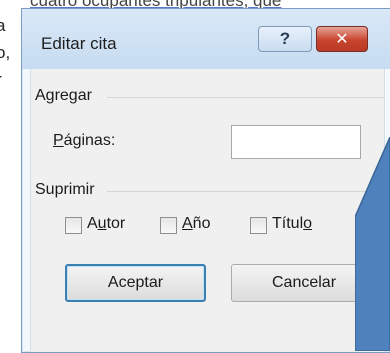 The width and height of the screenshot is (390, 353). What do you see at coordinates (168, 225) in the screenshot?
I see `year-checkbox` at bounding box center [168, 225].